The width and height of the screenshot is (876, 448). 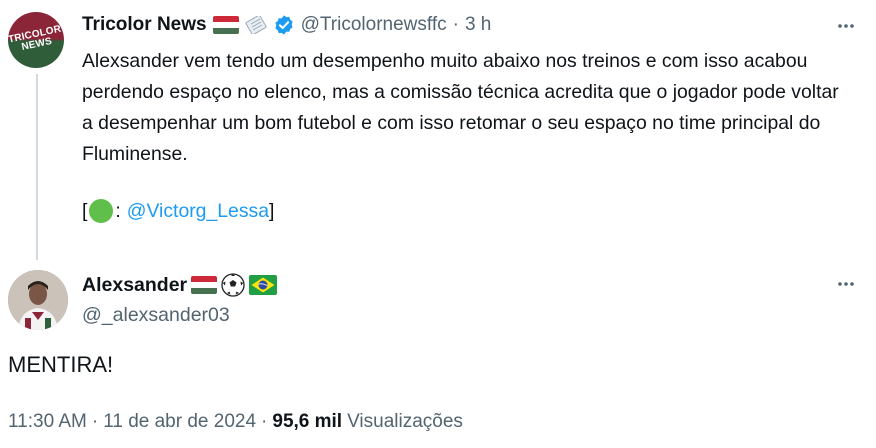 What do you see at coordinates (118, 211) in the screenshot?
I see `credit-colon: :` at bounding box center [118, 211].